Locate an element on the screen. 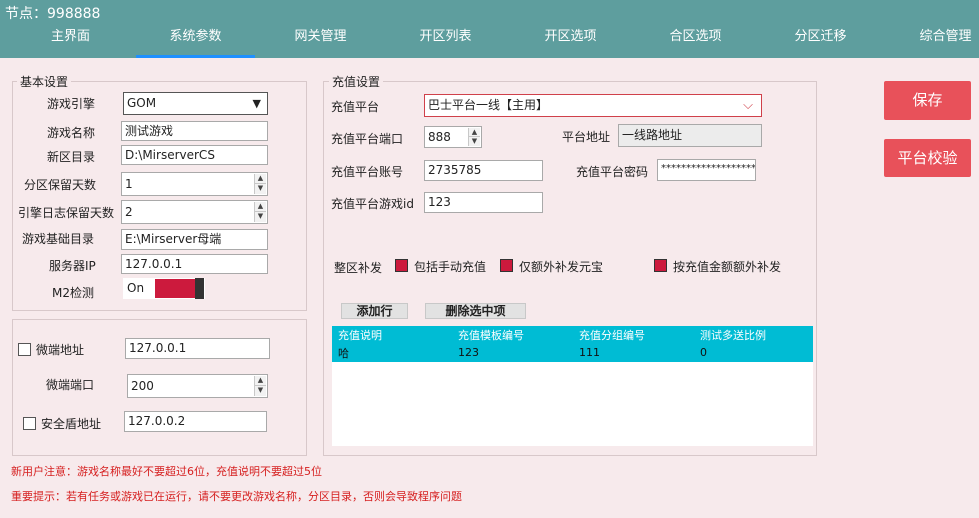  toggle-knob is located at coordinates (199, 288).